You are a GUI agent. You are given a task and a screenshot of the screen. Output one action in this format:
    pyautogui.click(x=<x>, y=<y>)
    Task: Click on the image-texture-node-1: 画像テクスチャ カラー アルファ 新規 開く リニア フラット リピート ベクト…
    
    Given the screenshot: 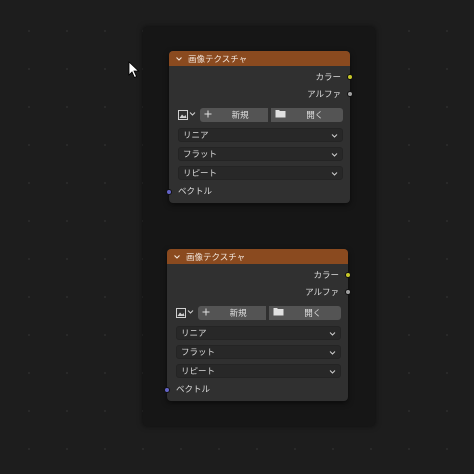 What is the action you would take?
    pyautogui.click(x=259, y=127)
    